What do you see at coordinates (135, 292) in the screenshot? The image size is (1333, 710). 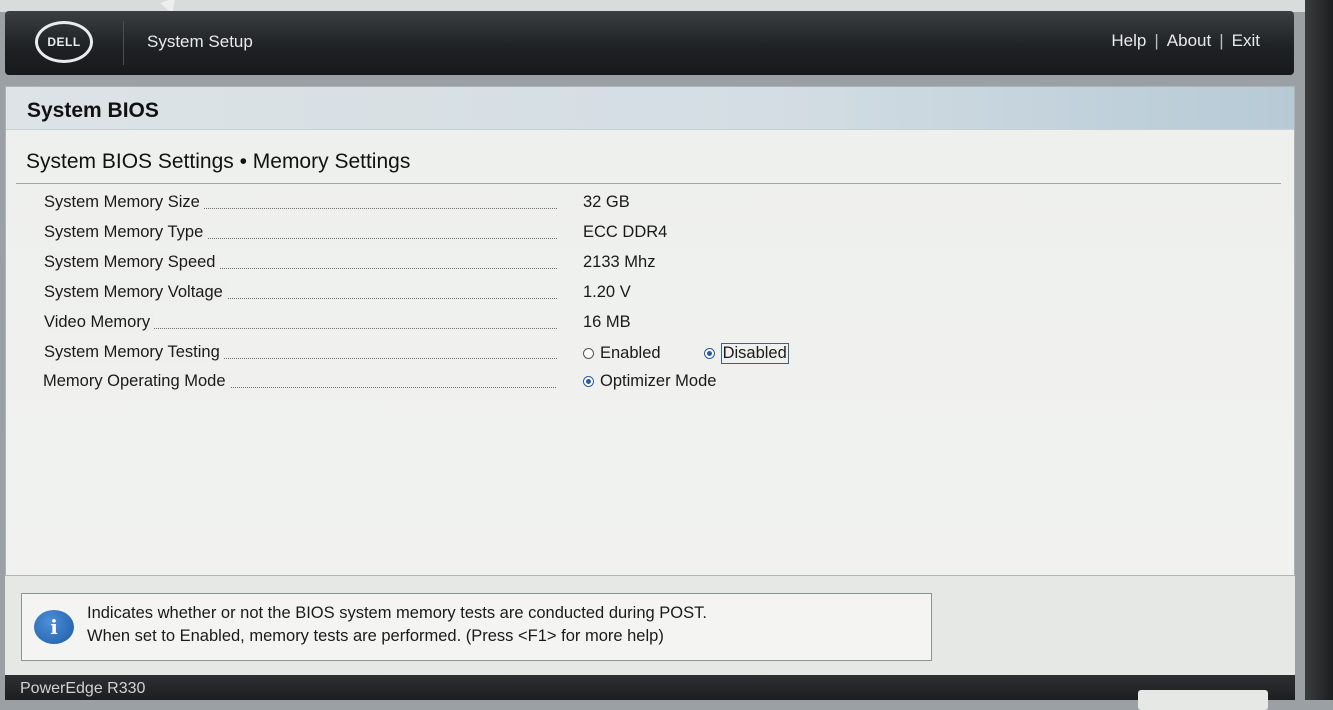 I see `setting-label: System Memory Voltage` at bounding box center [135, 292].